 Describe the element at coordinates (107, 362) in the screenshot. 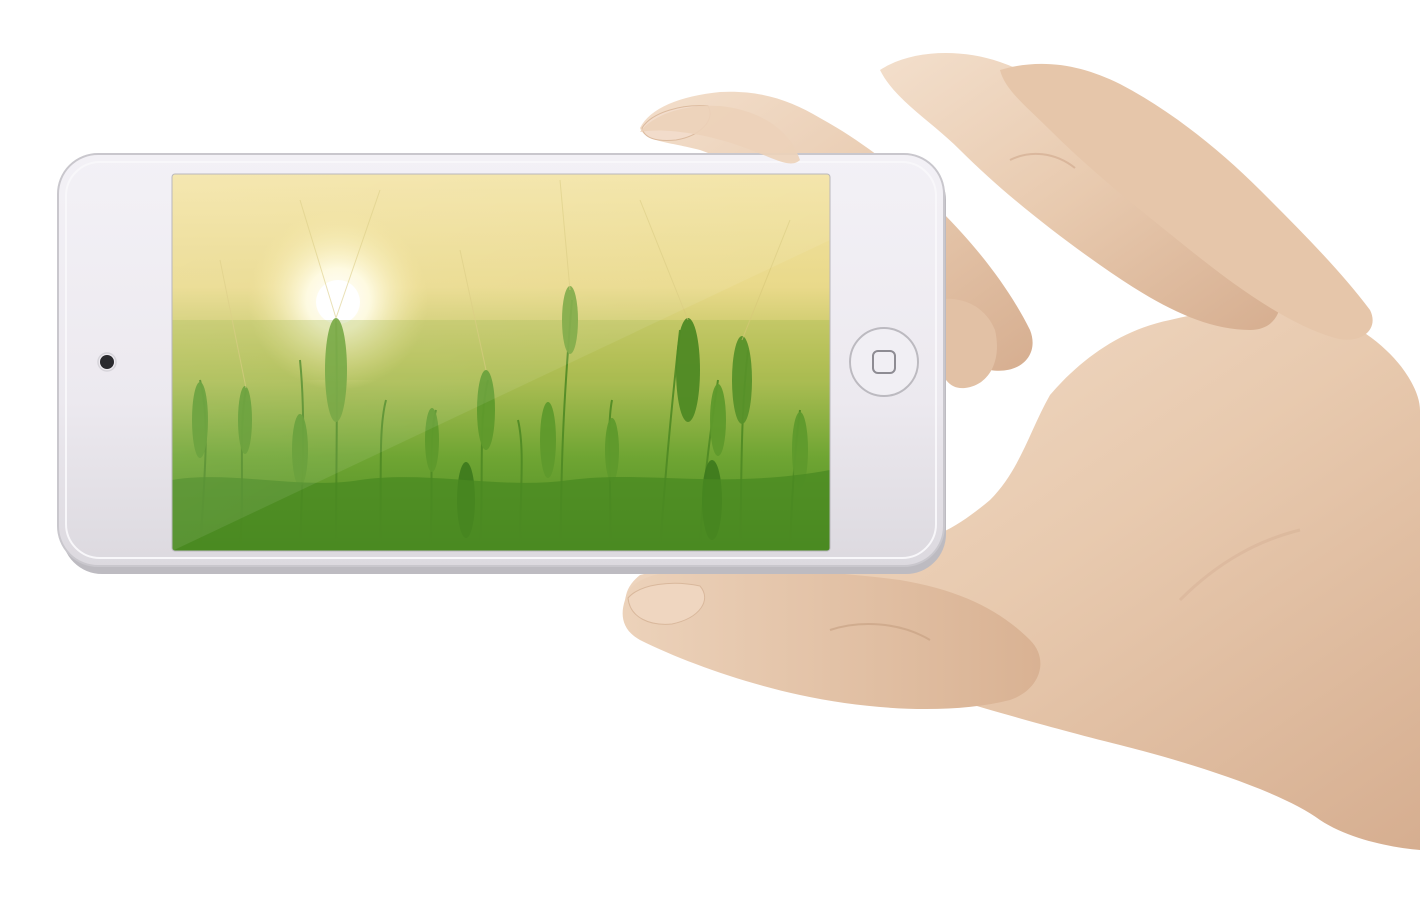

I see `front-camera-icon` at that location.